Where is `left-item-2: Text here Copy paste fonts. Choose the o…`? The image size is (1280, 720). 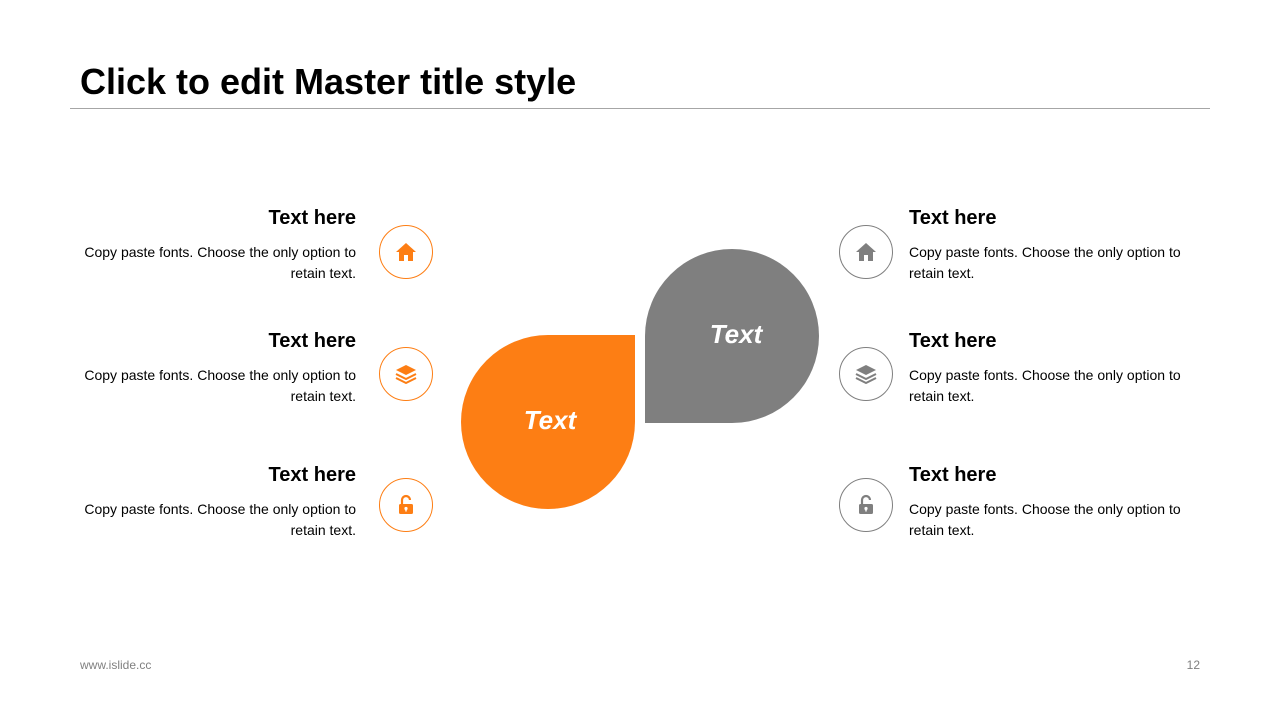 left-item-2: Text here Copy paste fonts. Choose the o… is located at coordinates (211, 368).